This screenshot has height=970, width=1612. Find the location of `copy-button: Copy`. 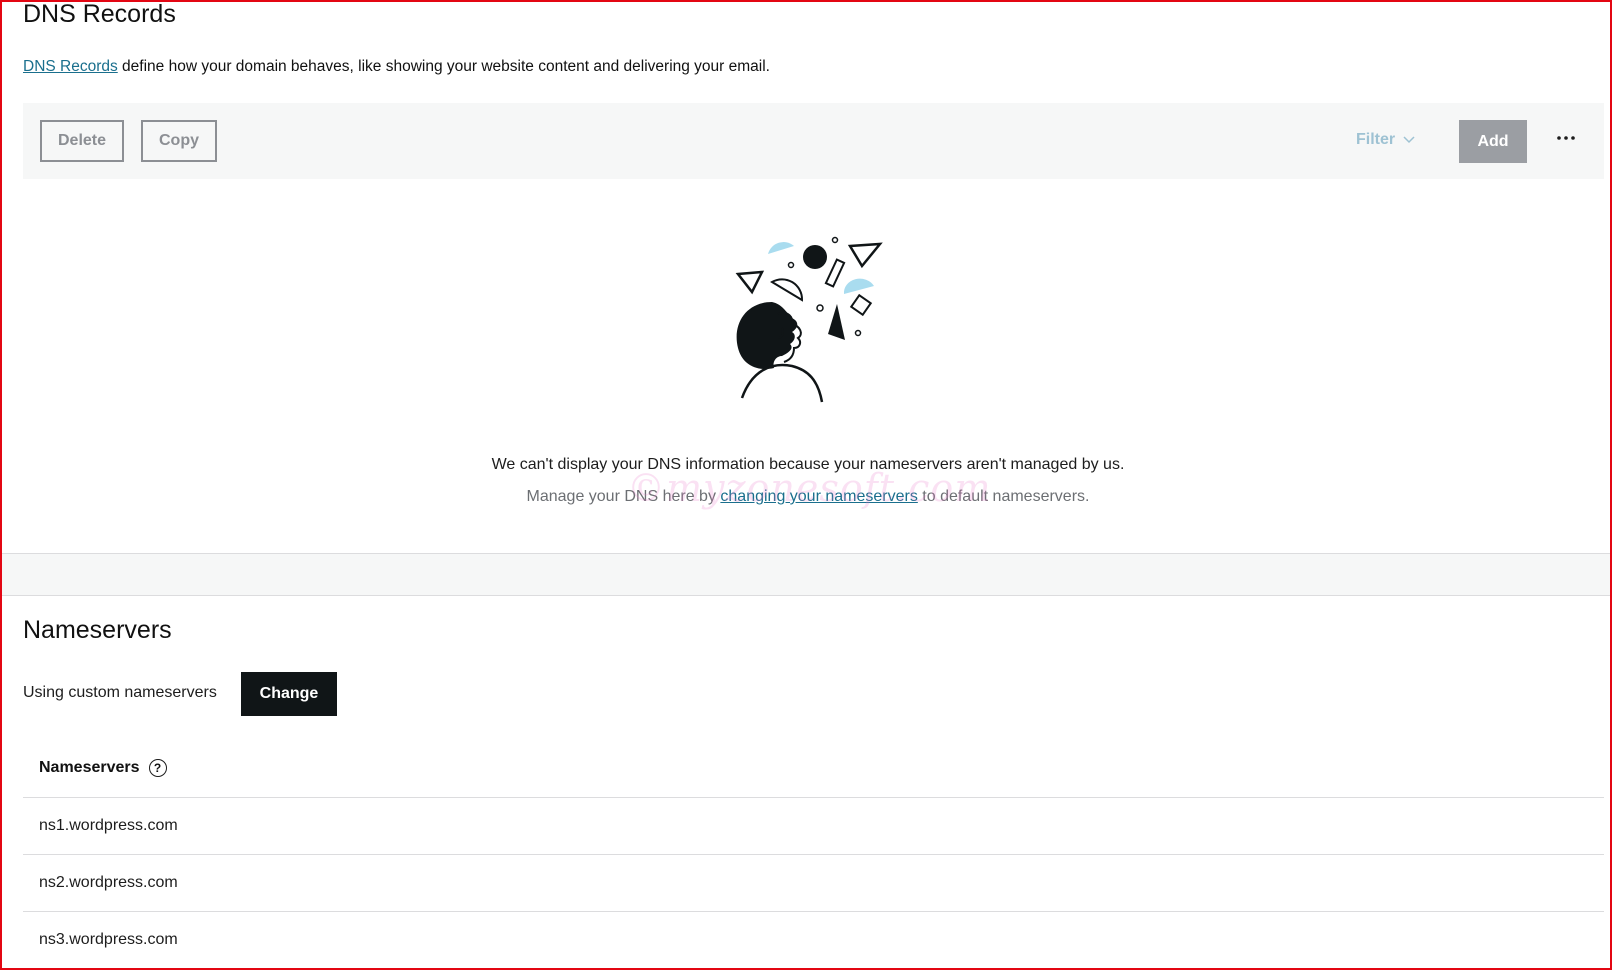

copy-button: Copy is located at coordinates (179, 141).